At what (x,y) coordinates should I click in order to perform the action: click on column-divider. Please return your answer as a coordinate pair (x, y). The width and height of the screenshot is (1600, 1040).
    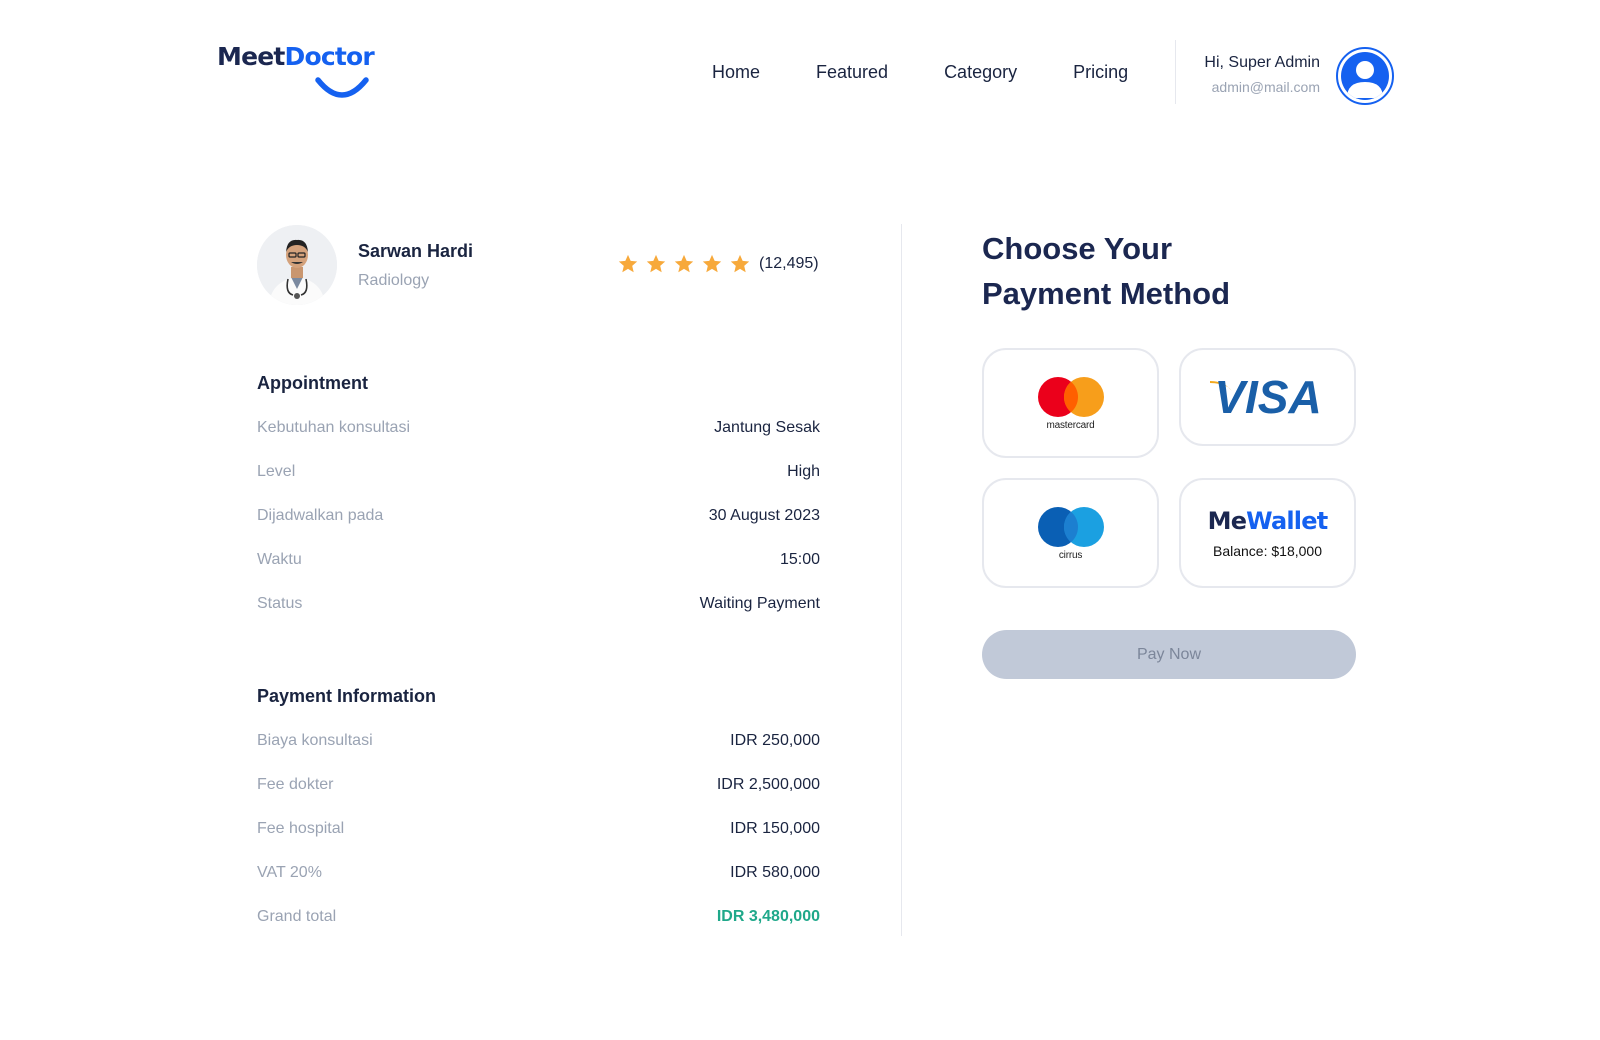
    Looking at the image, I should click on (901, 580).